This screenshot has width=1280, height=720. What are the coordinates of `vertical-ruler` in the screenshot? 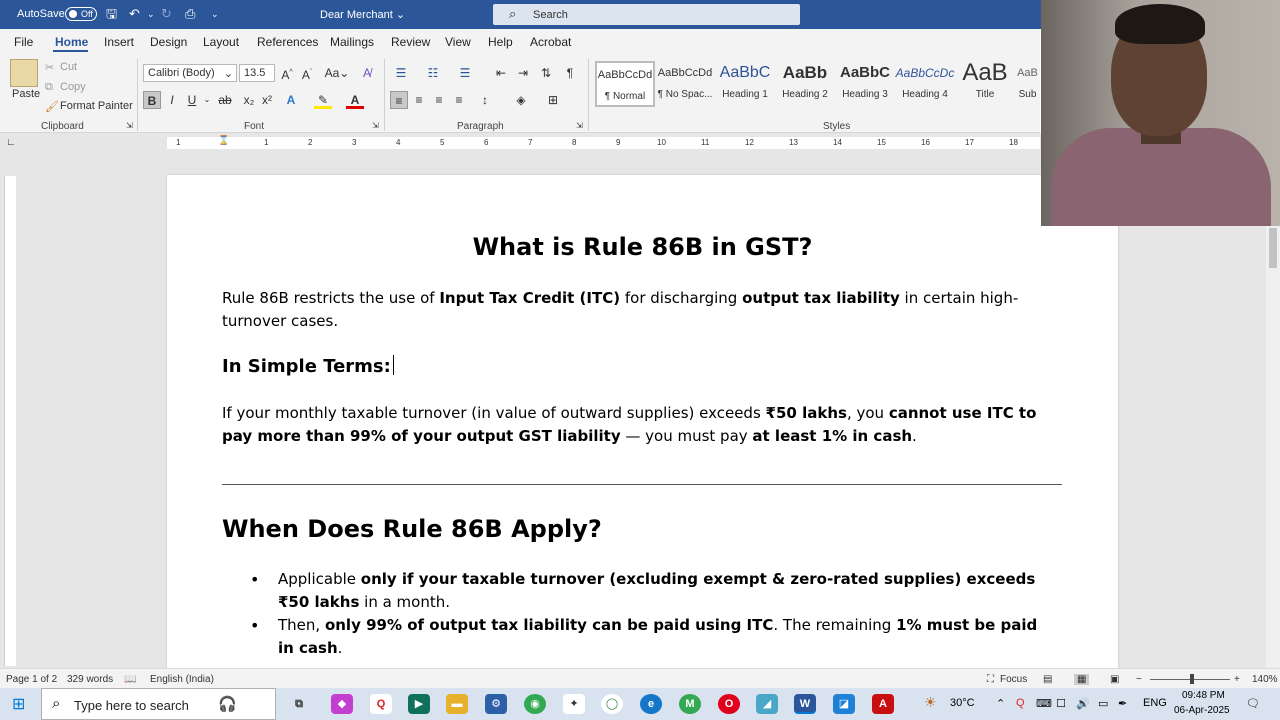 It's located at (10, 421).